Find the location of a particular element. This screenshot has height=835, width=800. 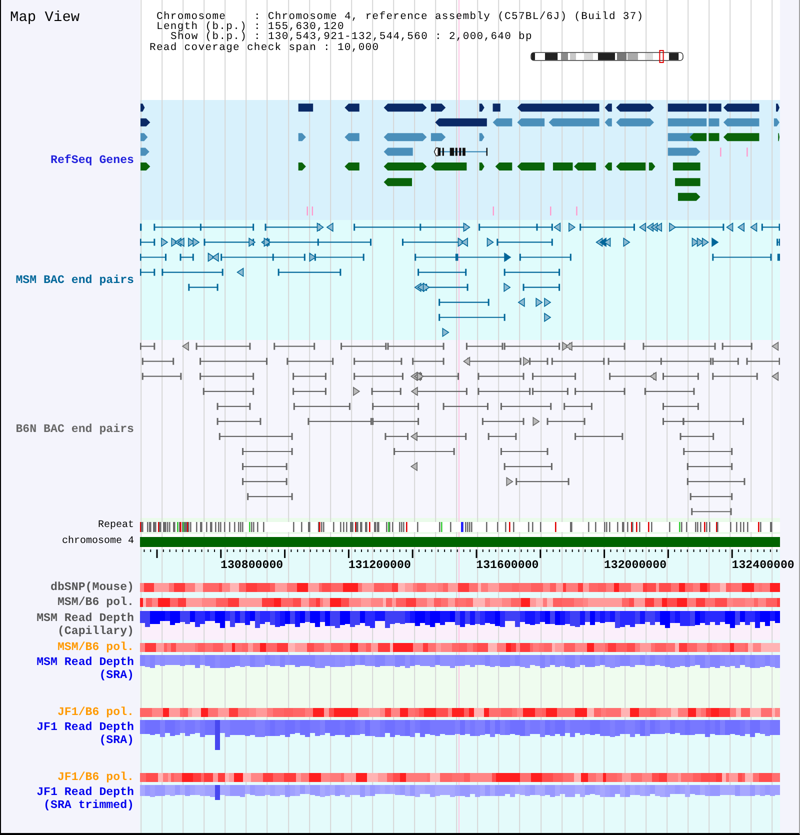

axis-tick-label: 130800000 is located at coordinates (252, 565).